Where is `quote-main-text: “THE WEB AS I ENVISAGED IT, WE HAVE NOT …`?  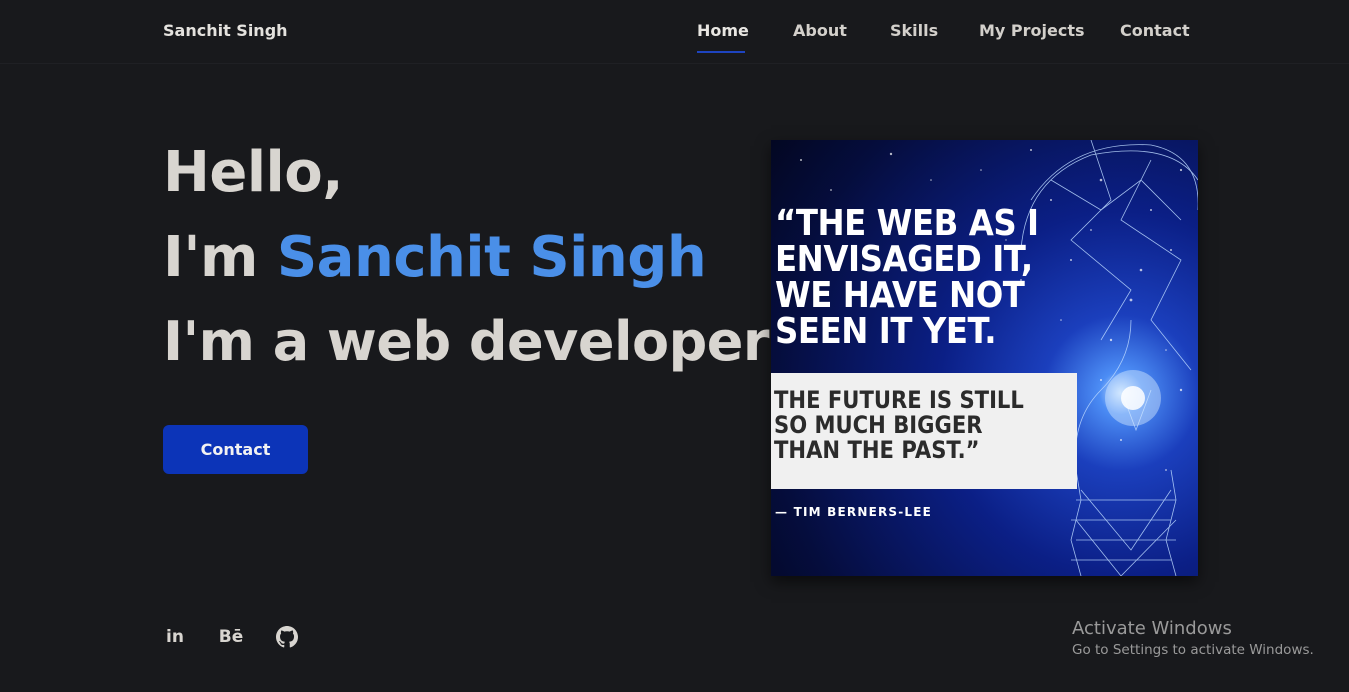
quote-main-text: “THE WEB AS I ENVISAGED IT, WE HAVE NOT … is located at coordinates (907, 278).